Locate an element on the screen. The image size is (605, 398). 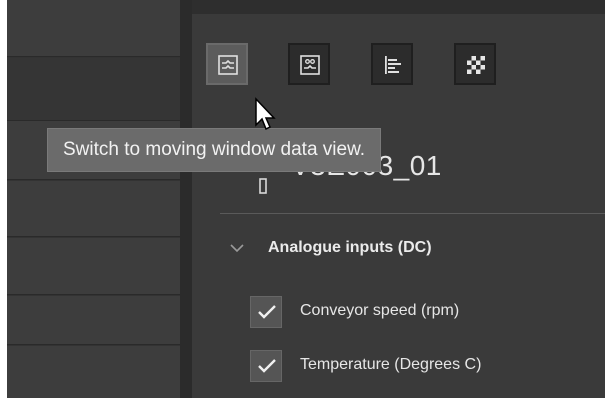
moving-window-view-button is located at coordinates (227, 64).